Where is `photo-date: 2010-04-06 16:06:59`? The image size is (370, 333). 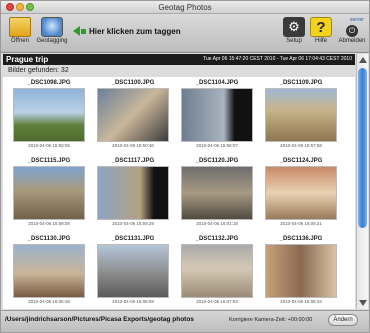
photo-date: 2010-04-06 16:06:59 is located at coordinates (133, 301).